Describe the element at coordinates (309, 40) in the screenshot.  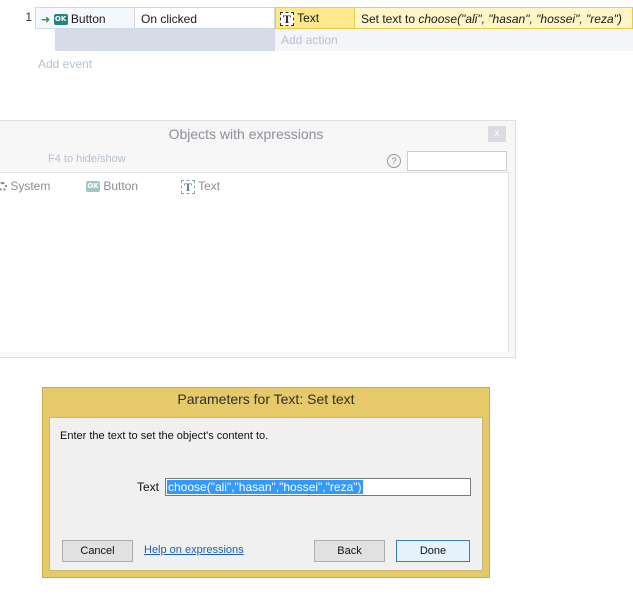
I see `add-action-label: Add action` at that location.